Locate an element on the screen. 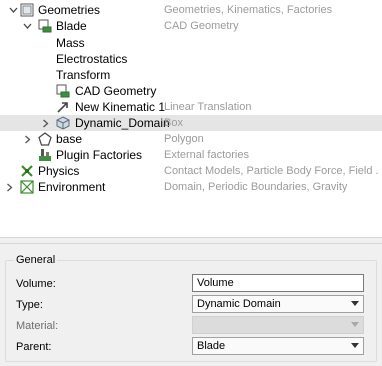  tree-description: External factories is located at coordinates (206, 155).